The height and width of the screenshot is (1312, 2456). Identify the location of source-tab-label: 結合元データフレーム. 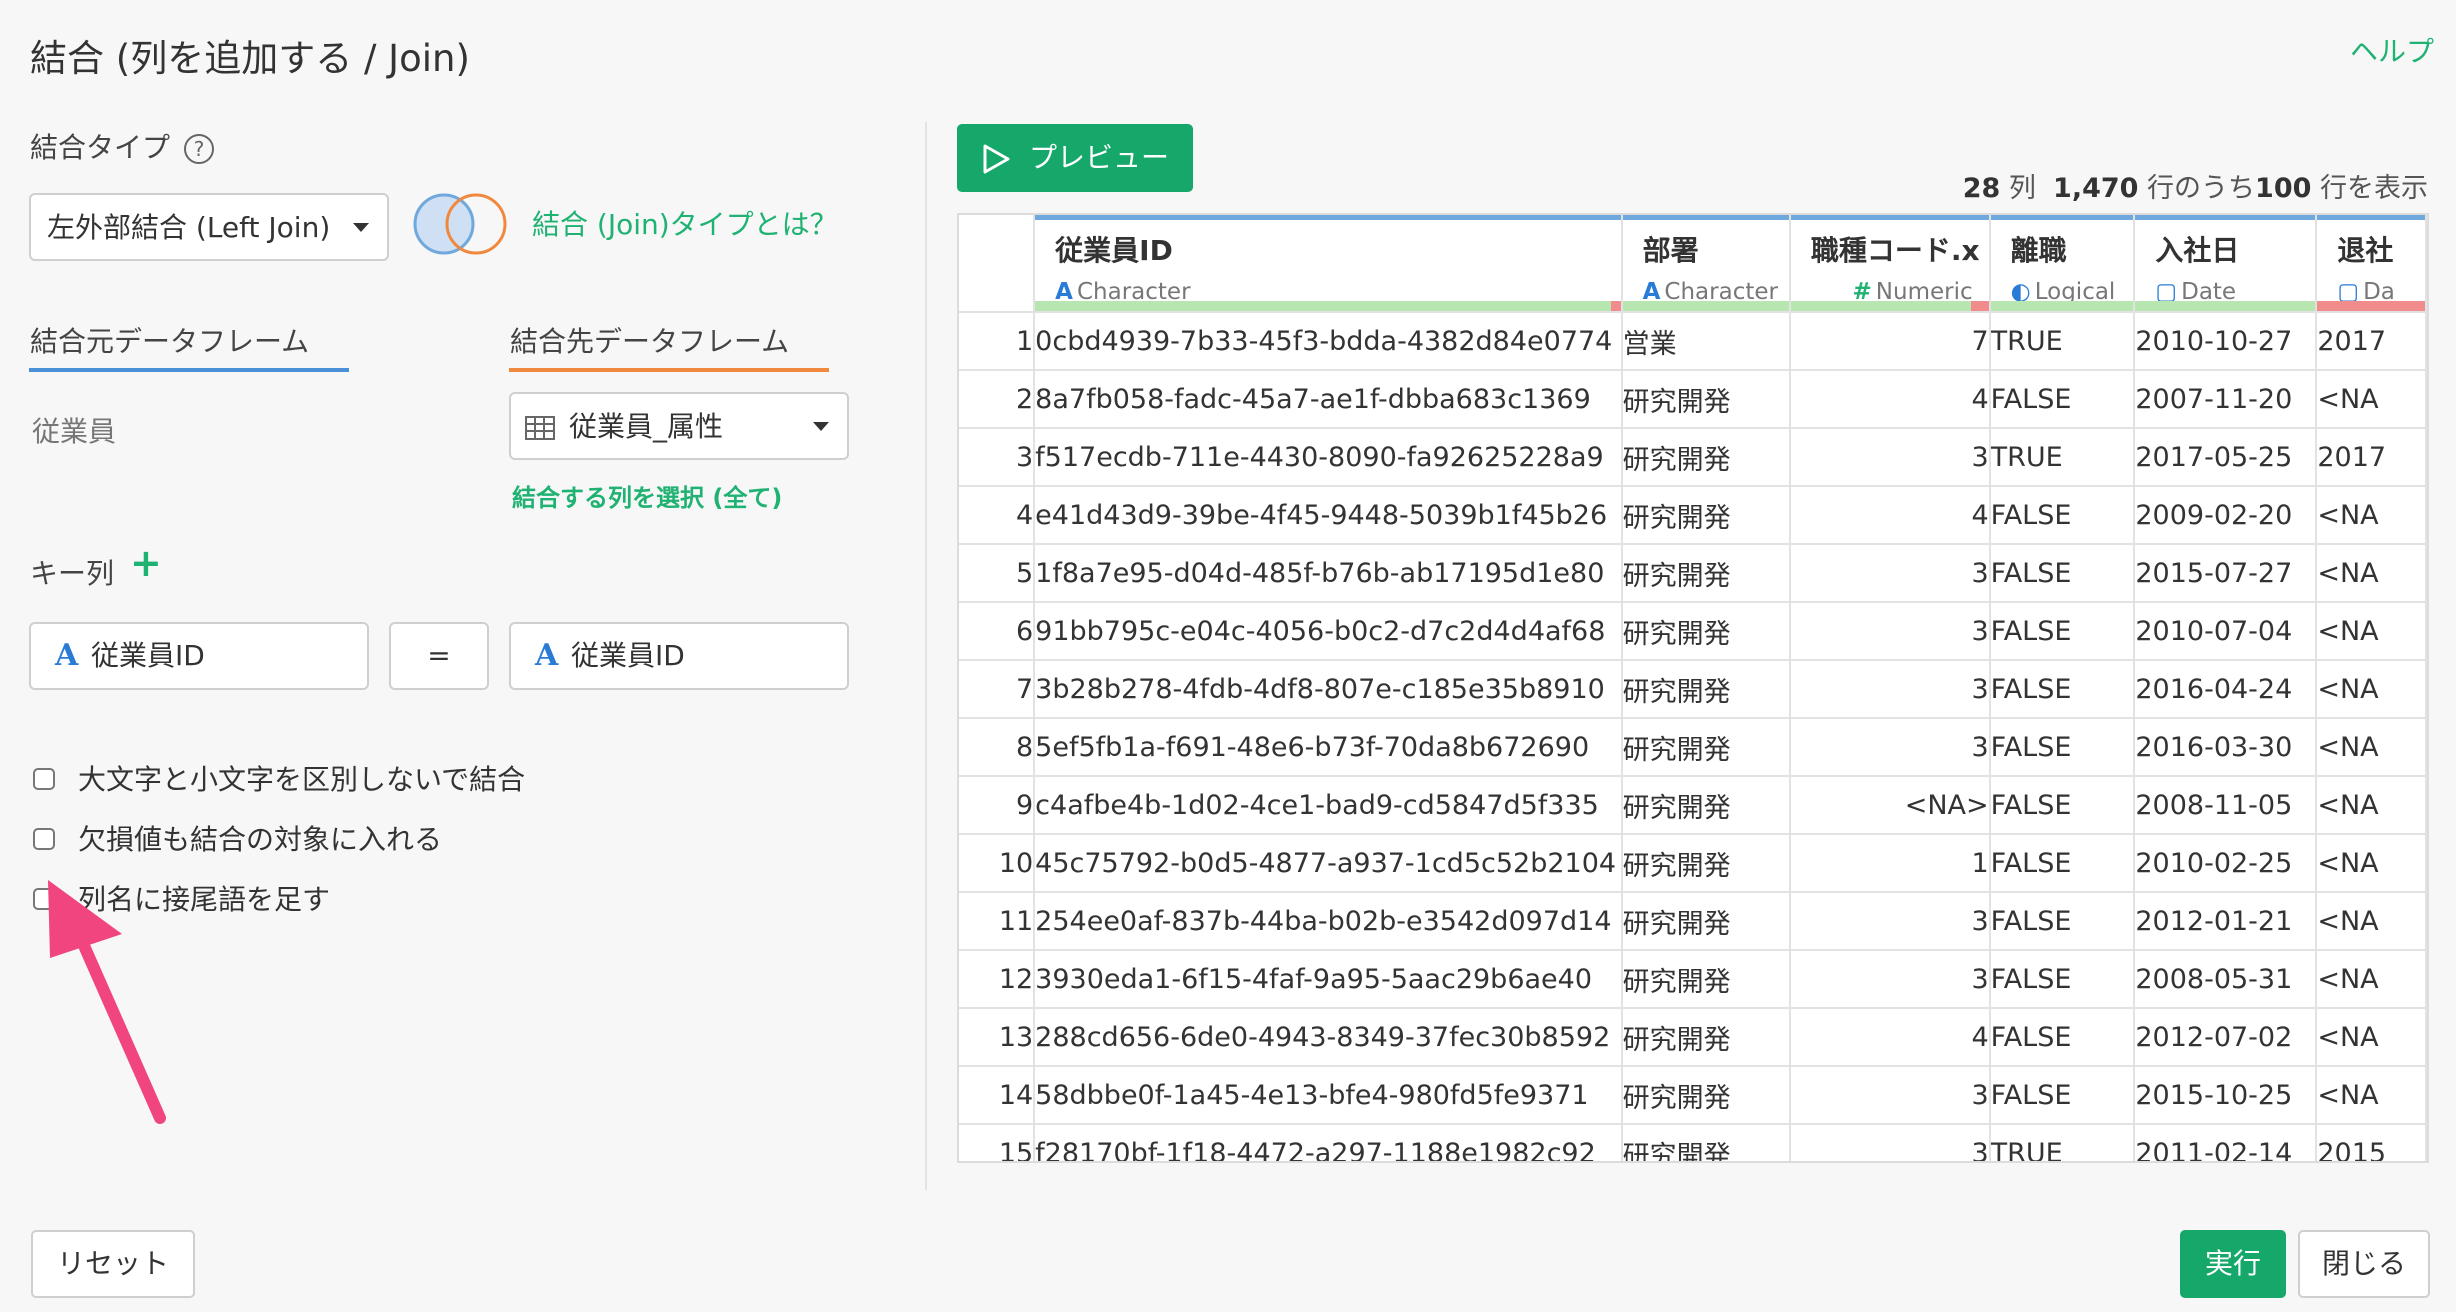
(170, 341).